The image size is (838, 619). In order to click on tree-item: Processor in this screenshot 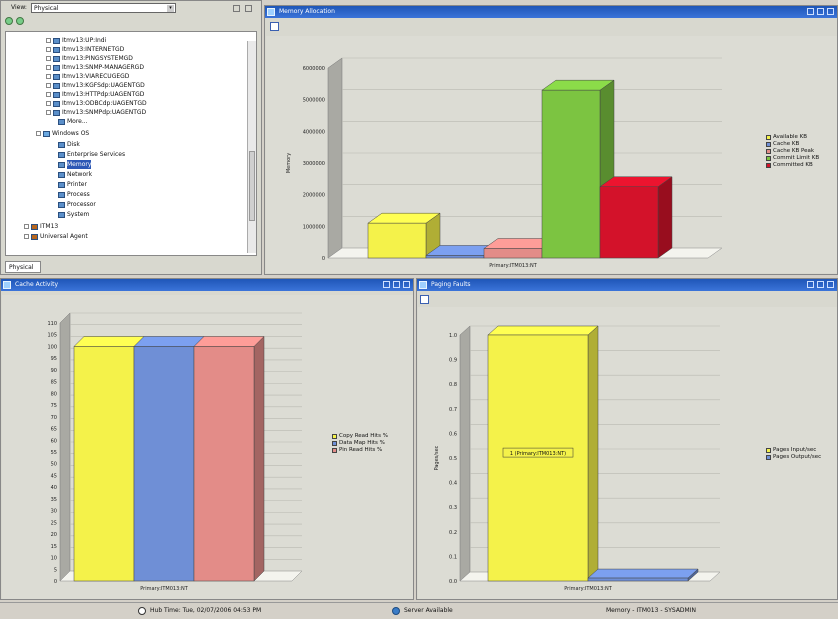, I will do `click(77, 204)`.